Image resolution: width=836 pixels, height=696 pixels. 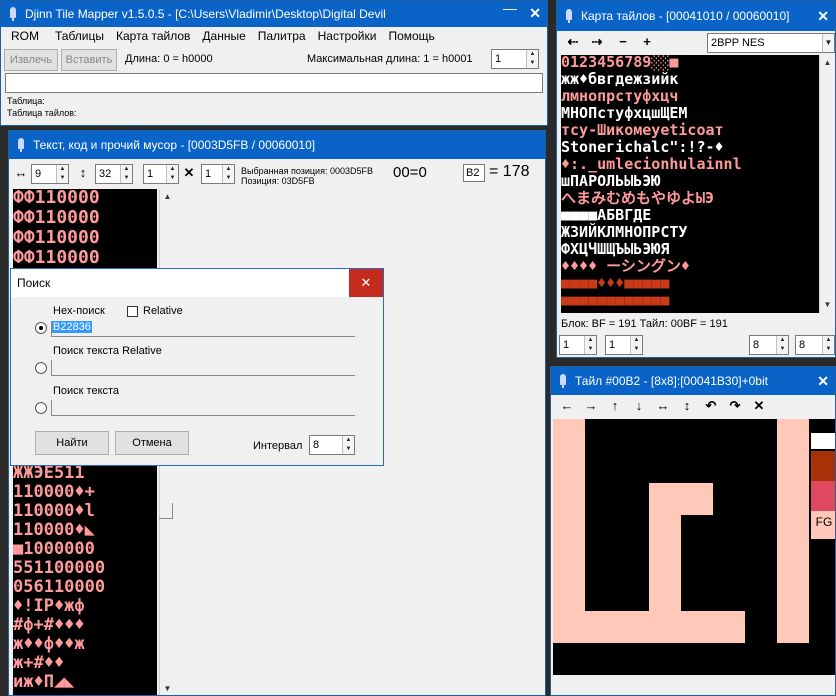 What do you see at coordinates (591, 406) in the screenshot?
I see `tile-tool-1-icon: →` at bounding box center [591, 406].